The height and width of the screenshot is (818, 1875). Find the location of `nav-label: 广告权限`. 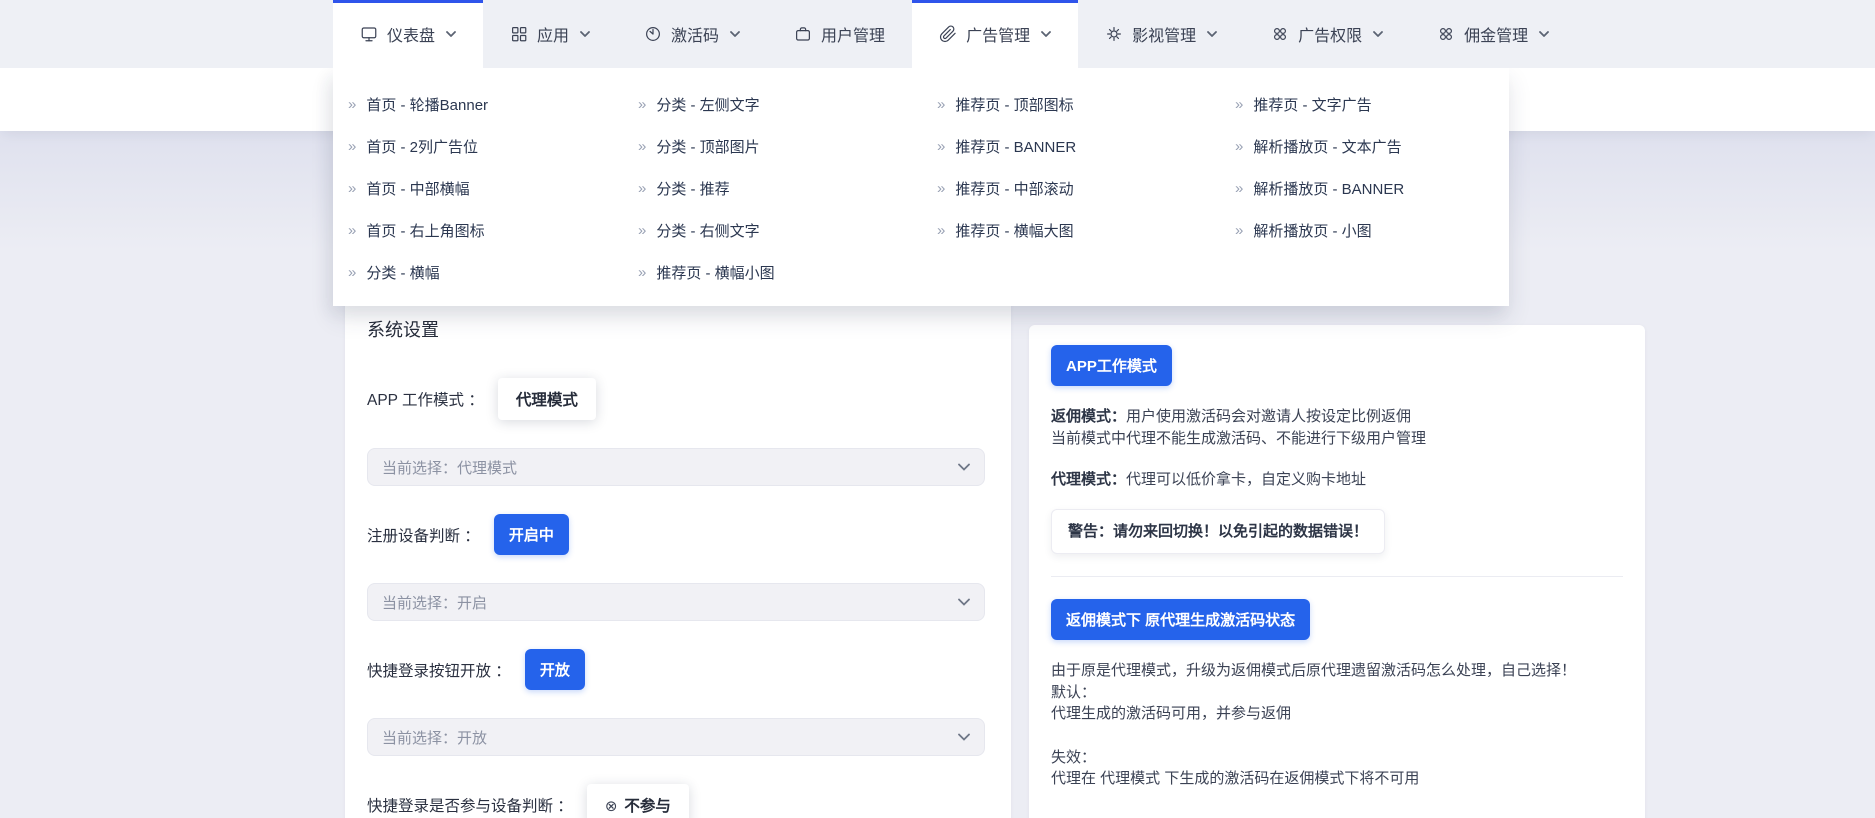

nav-label: 广告权限 is located at coordinates (1330, 36).